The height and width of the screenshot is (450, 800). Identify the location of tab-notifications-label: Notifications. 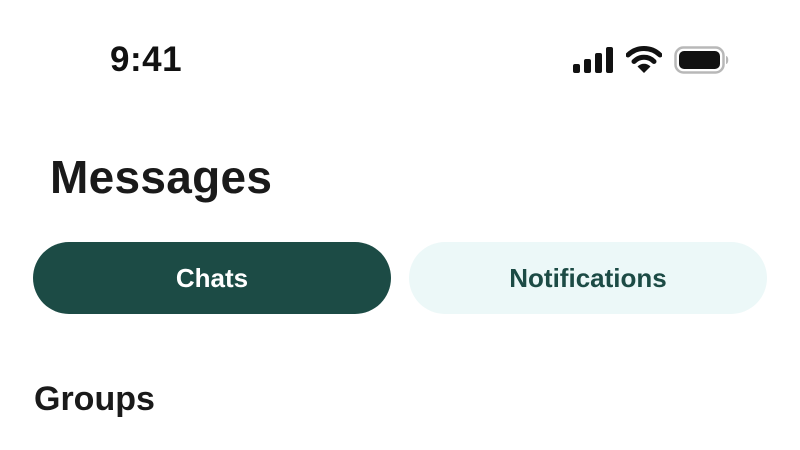
(588, 277).